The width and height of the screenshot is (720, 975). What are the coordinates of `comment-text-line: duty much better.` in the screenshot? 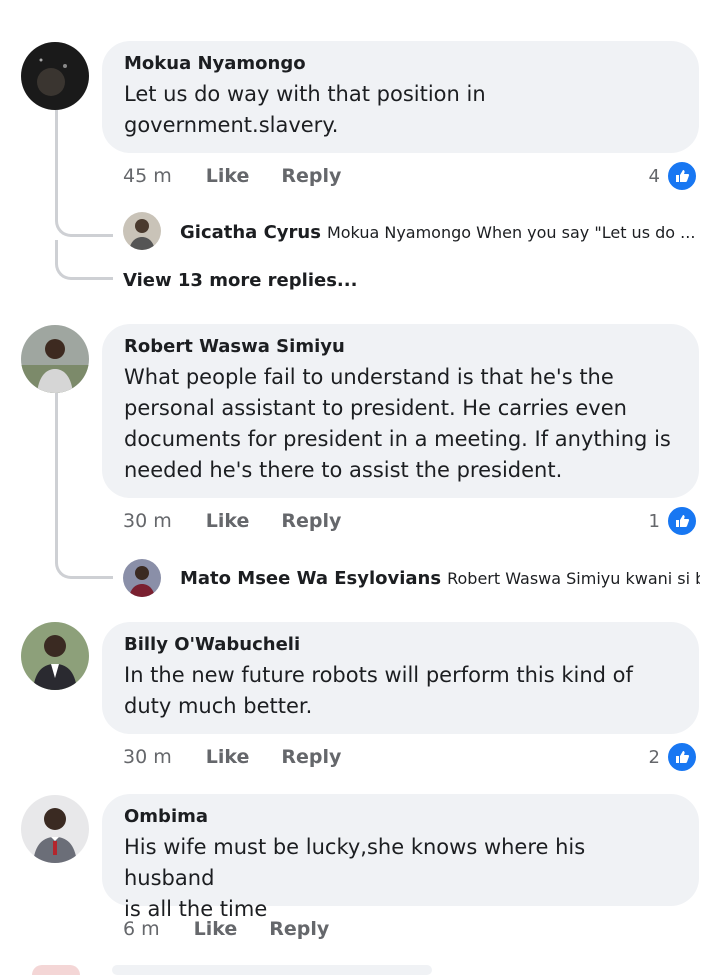 It's located at (218, 706).